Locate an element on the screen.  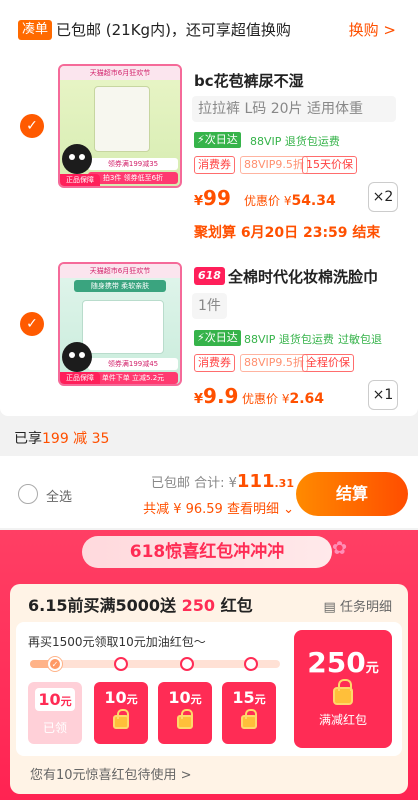
checkout-button: 结算 is located at coordinates (352, 494).